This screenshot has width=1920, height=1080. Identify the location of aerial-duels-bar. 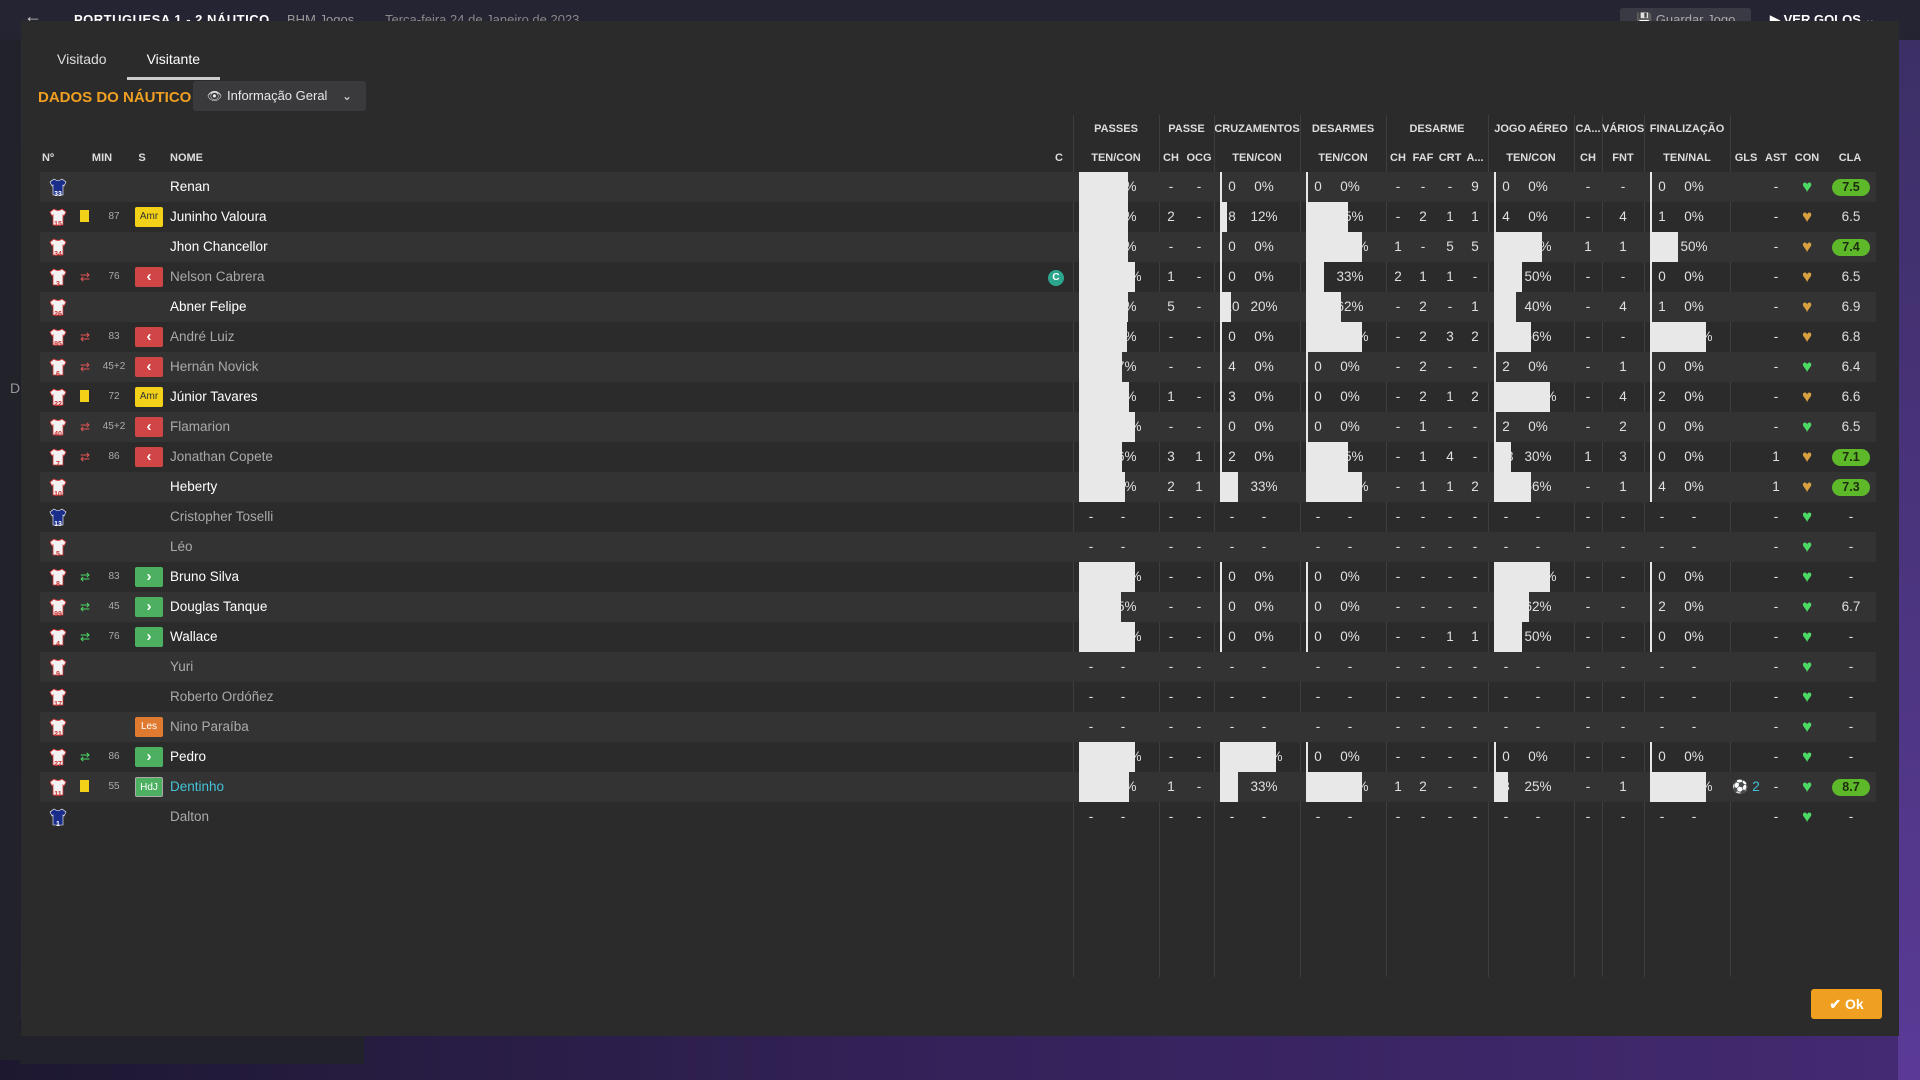
(1518, 247).